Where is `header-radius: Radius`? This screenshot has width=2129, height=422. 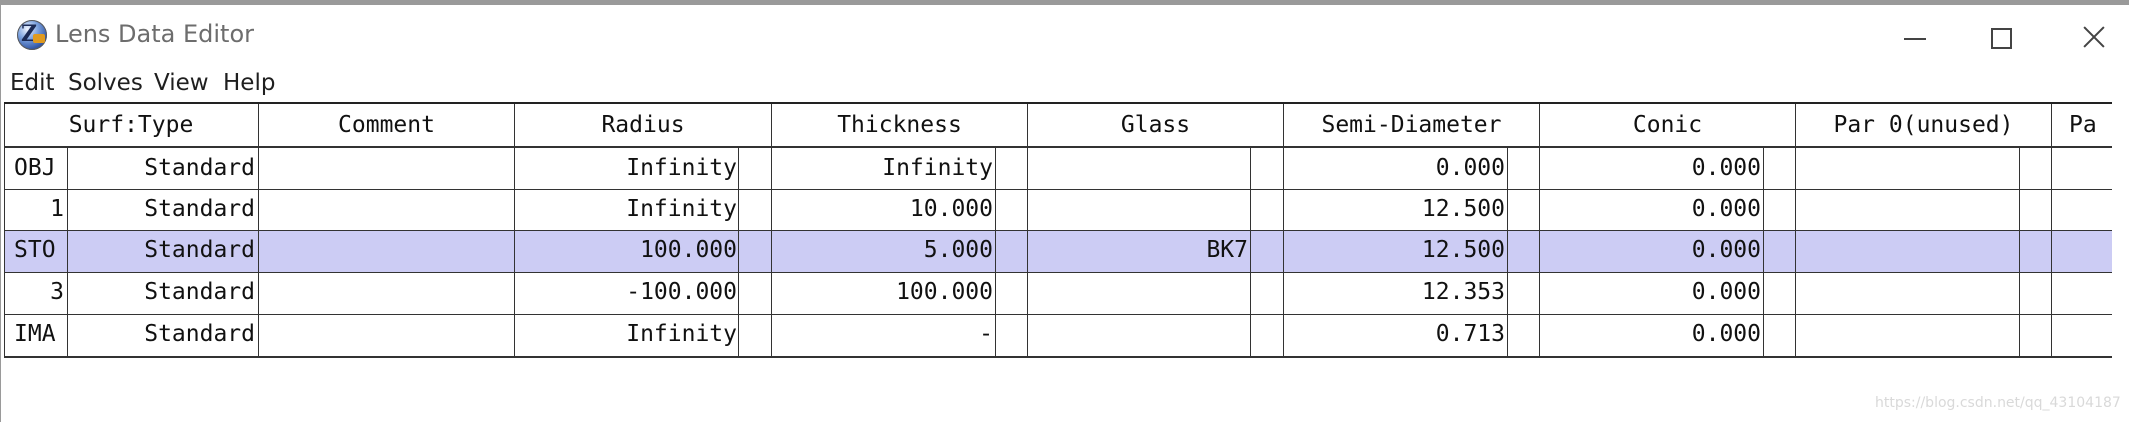
header-radius: Radius is located at coordinates (643, 125).